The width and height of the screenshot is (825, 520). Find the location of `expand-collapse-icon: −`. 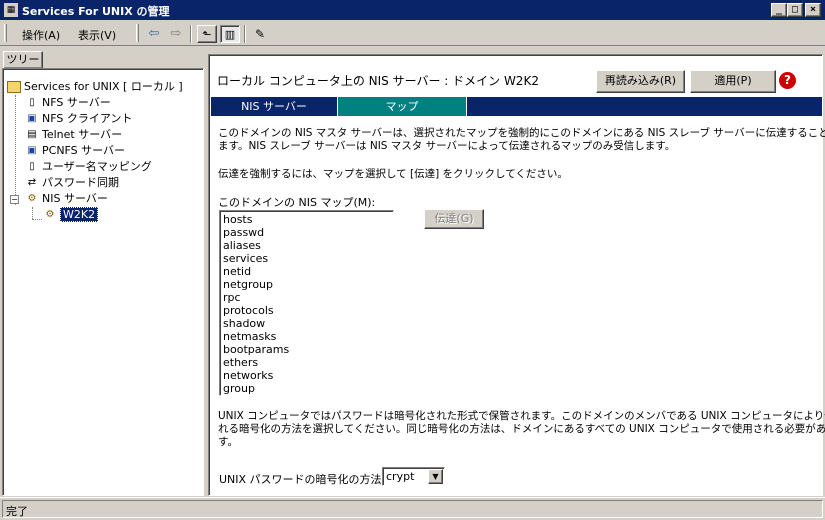

expand-collapse-icon: − is located at coordinates (14, 199).